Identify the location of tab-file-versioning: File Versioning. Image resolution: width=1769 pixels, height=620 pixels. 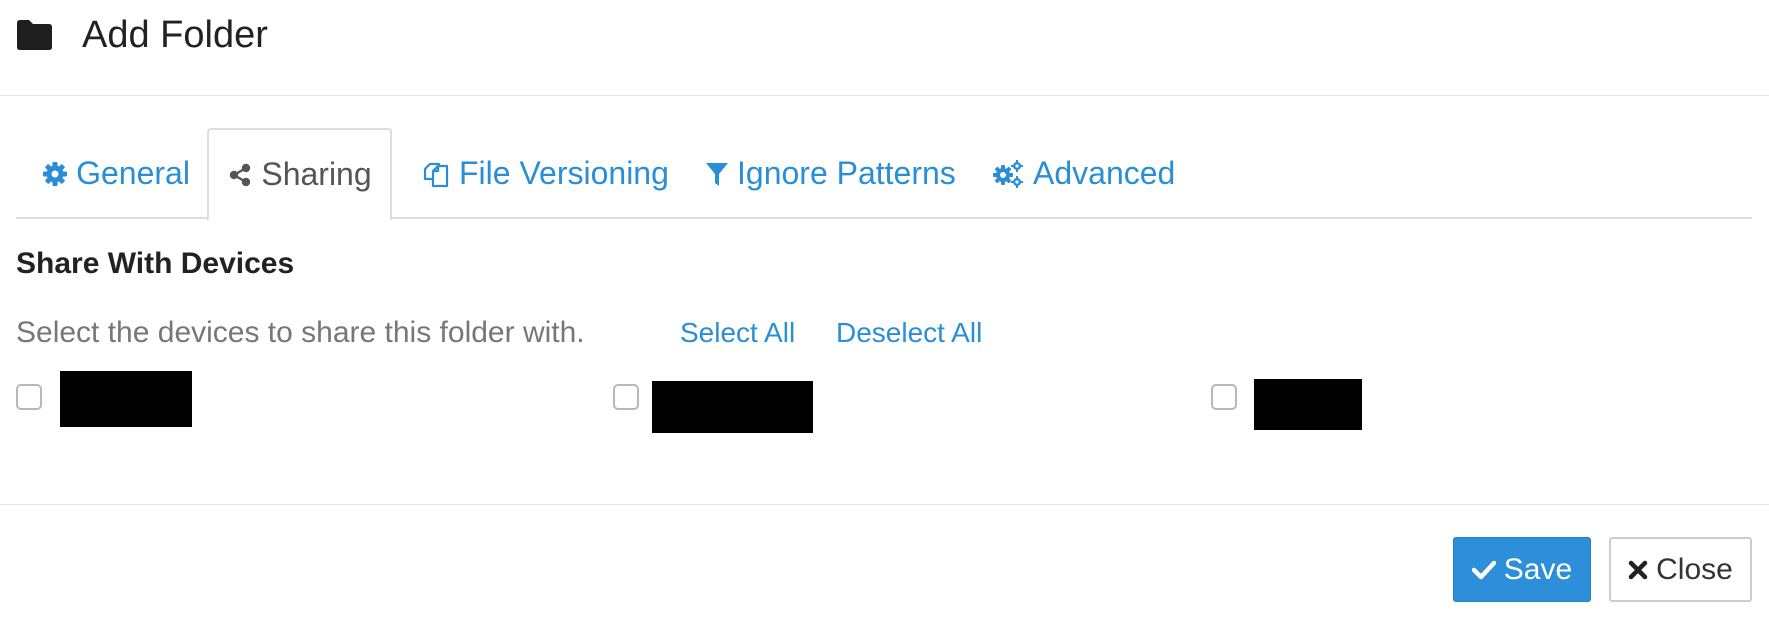
(545, 173).